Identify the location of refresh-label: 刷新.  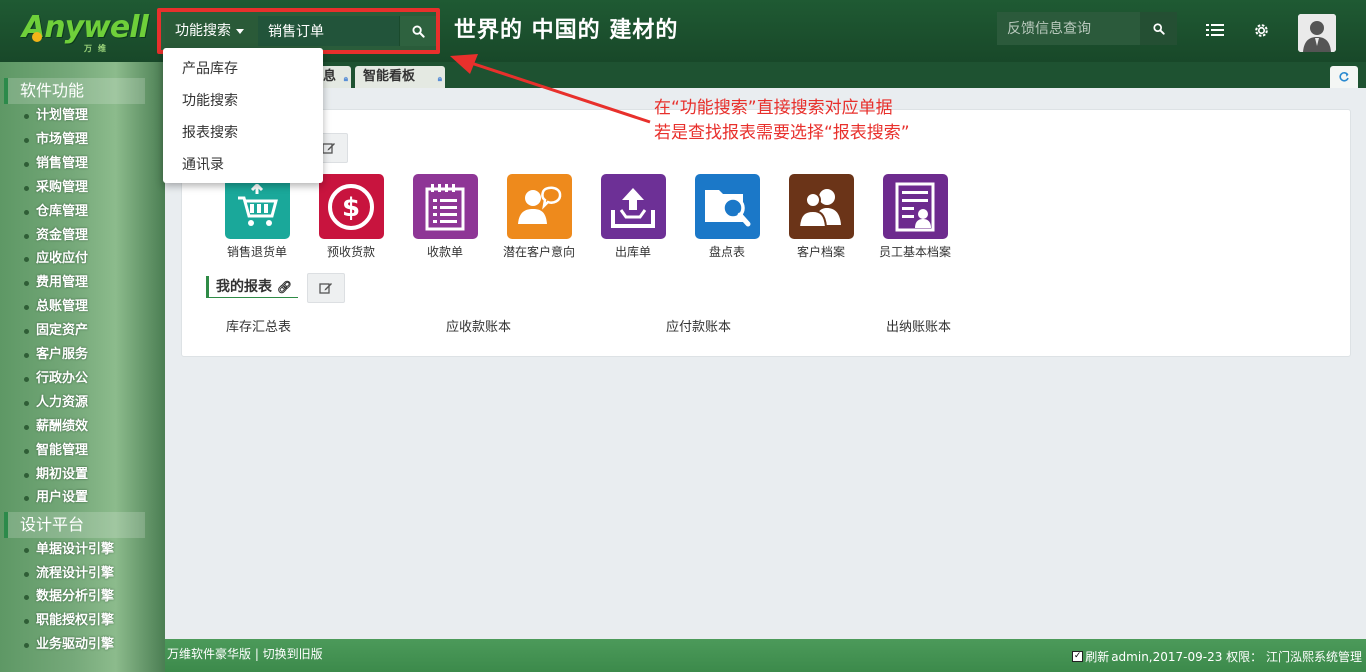
(1097, 657).